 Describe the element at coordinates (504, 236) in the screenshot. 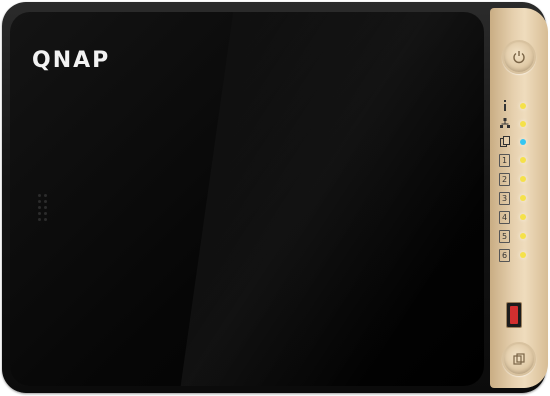

I see `bay-number: 5` at that location.